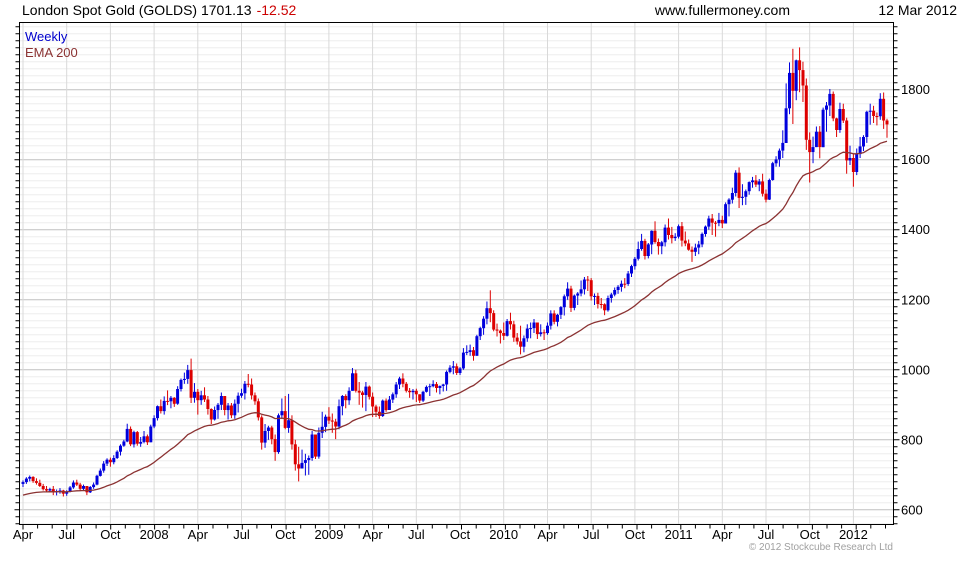 Image resolution: width=980 pixels, height=565 pixels. What do you see at coordinates (917, 10) in the screenshot?
I see `chart-date: 12 Mar 2012` at bounding box center [917, 10].